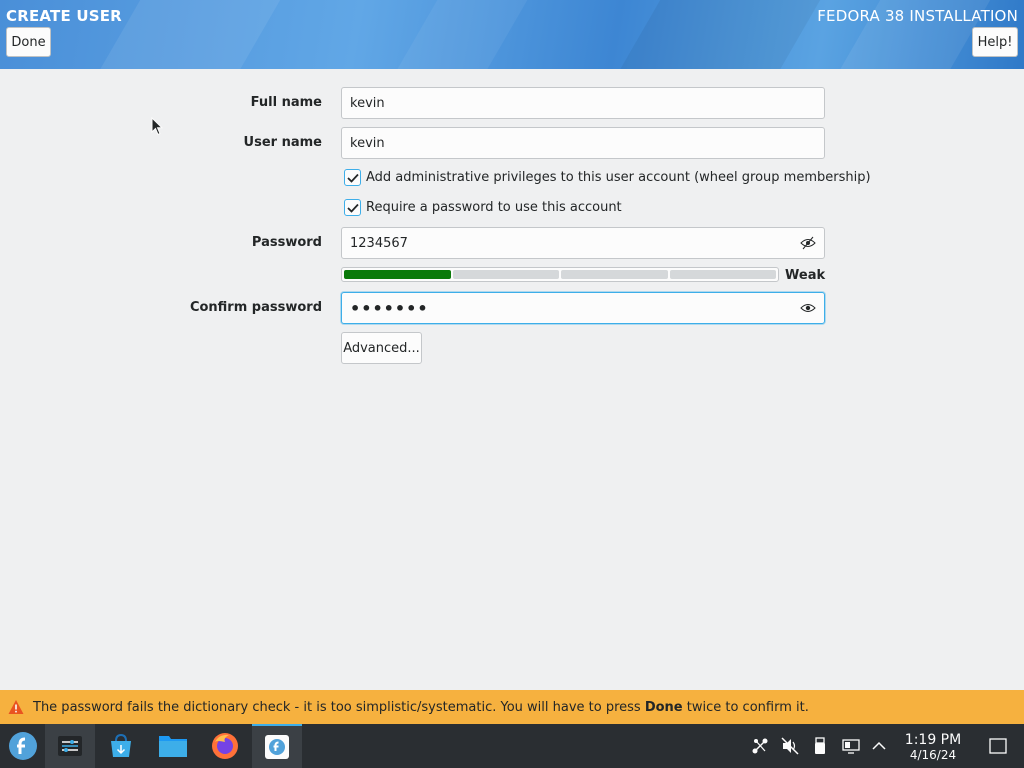 This screenshot has width=1024, height=768. I want to click on anaconda-installer-icon, so click(277, 747).